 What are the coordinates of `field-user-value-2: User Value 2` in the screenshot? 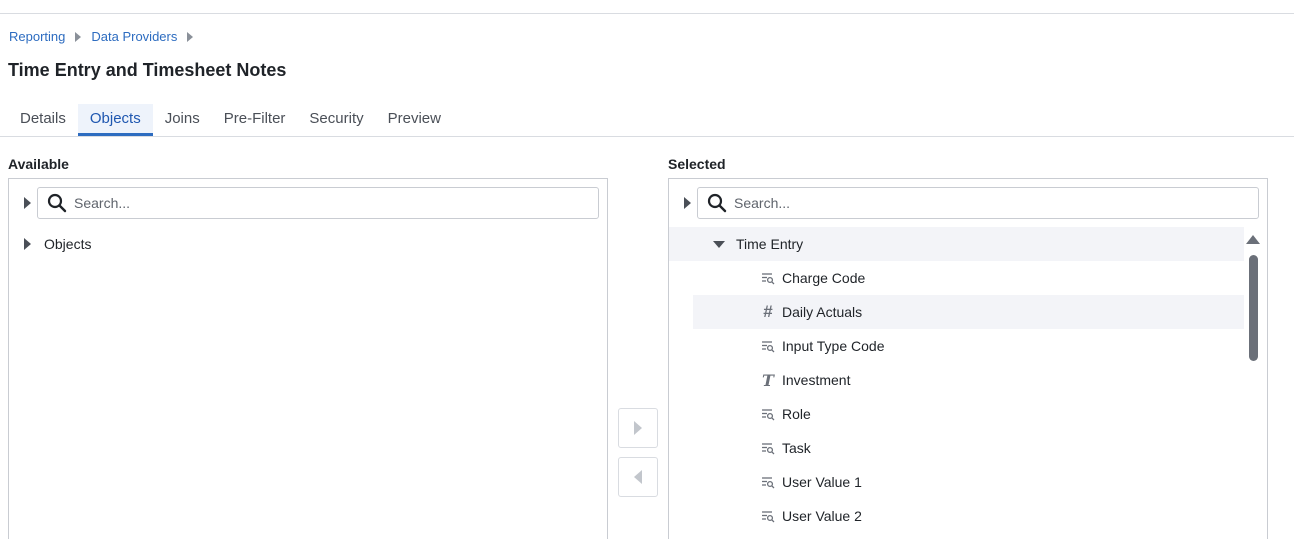 It's located at (968, 516).